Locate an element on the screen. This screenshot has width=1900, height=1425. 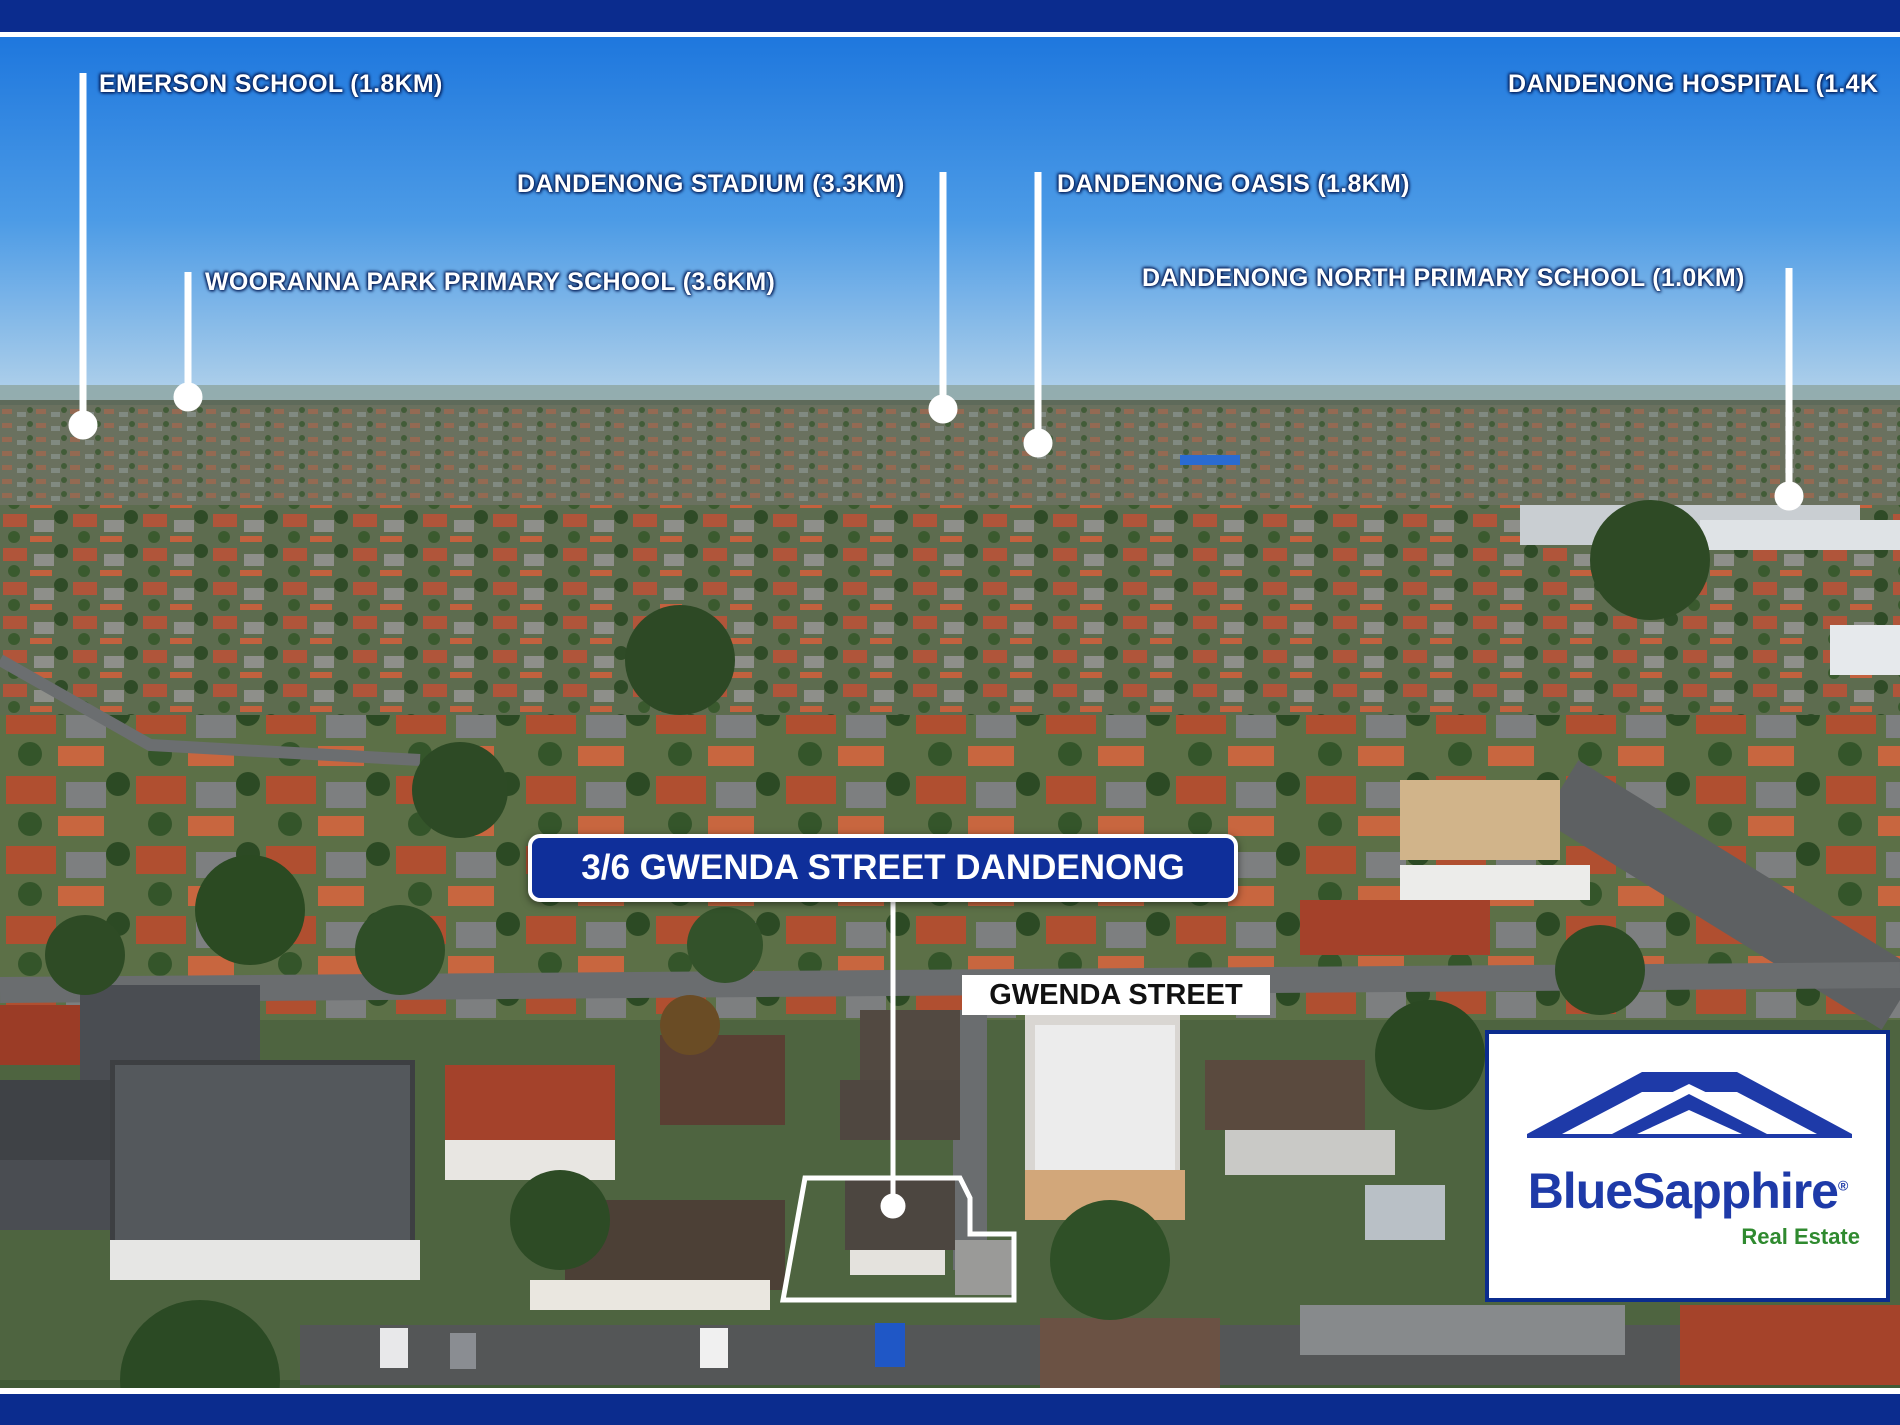
poi-label-wooranna-park-primary: WOORANNA PARK PRIMARY SCHOOL (3.6KM) is located at coordinates (490, 282).